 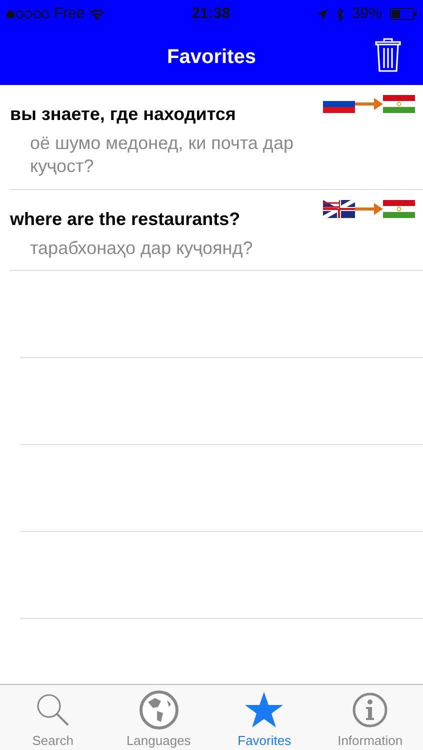 I want to click on battery-icon, so click(x=403, y=14).